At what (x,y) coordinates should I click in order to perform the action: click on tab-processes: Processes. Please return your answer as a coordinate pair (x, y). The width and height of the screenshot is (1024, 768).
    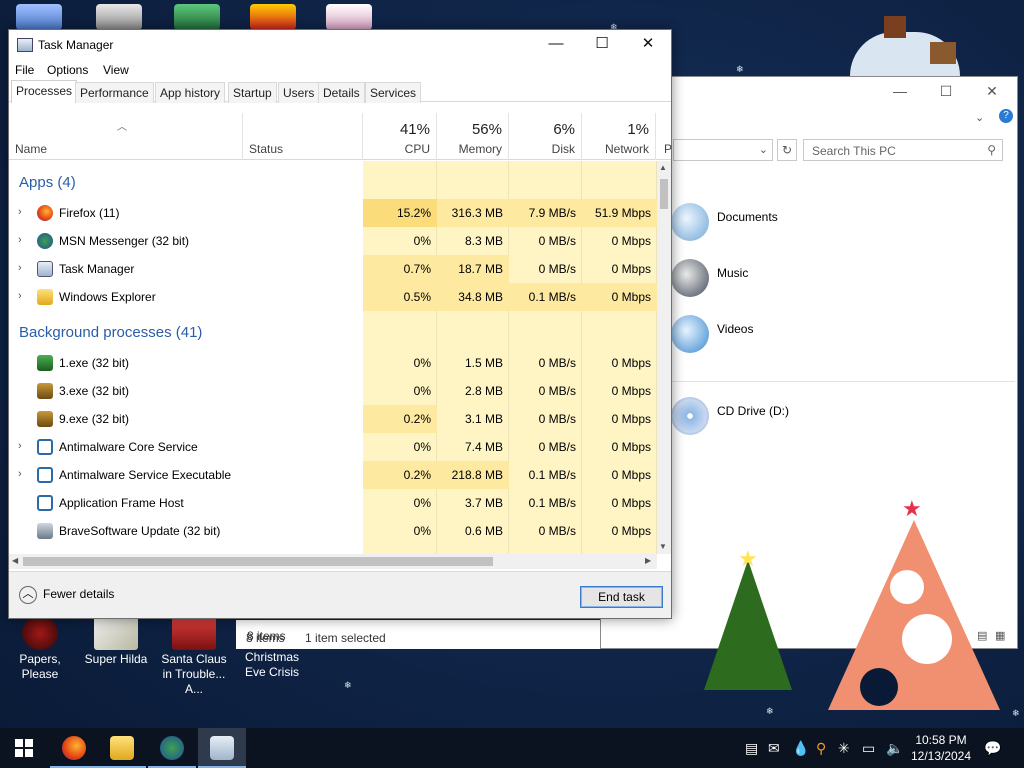
    Looking at the image, I should click on (44, 91).